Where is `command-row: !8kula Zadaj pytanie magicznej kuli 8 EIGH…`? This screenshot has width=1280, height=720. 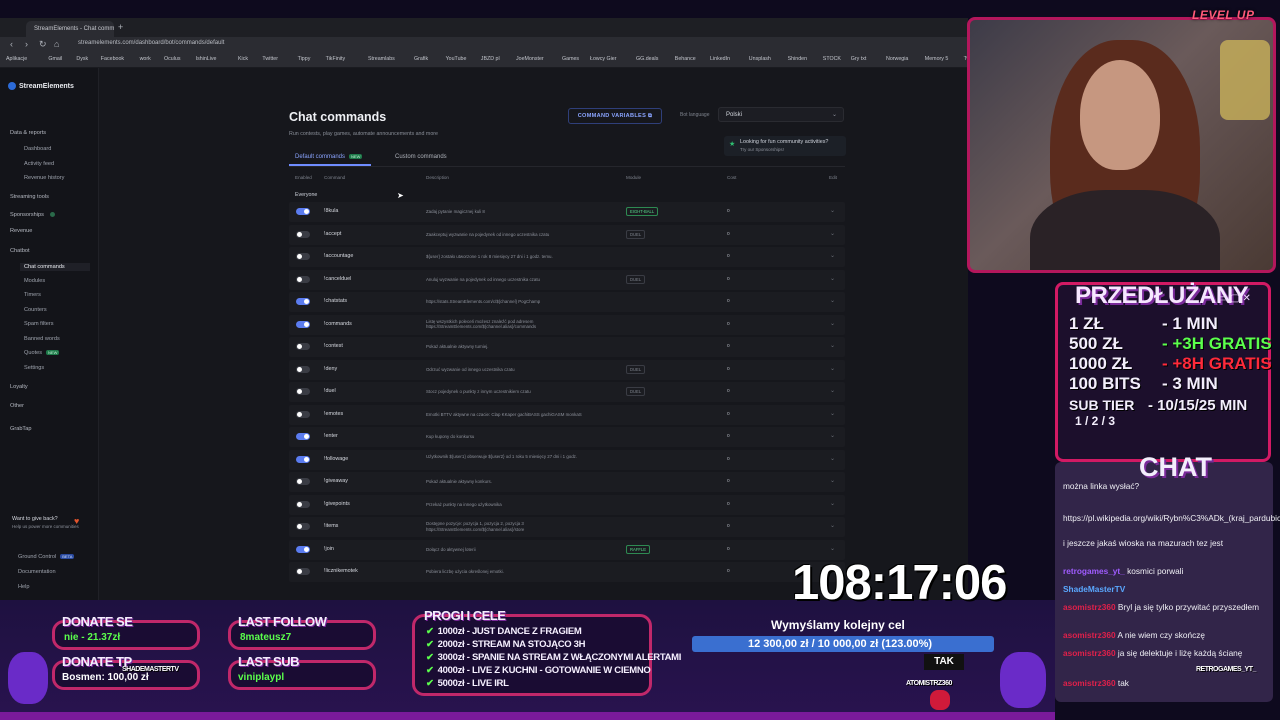 command-row: !8kula Zadaj pytanie magicznej kuli 8 EIGH… is located at coordinates (567, 212).